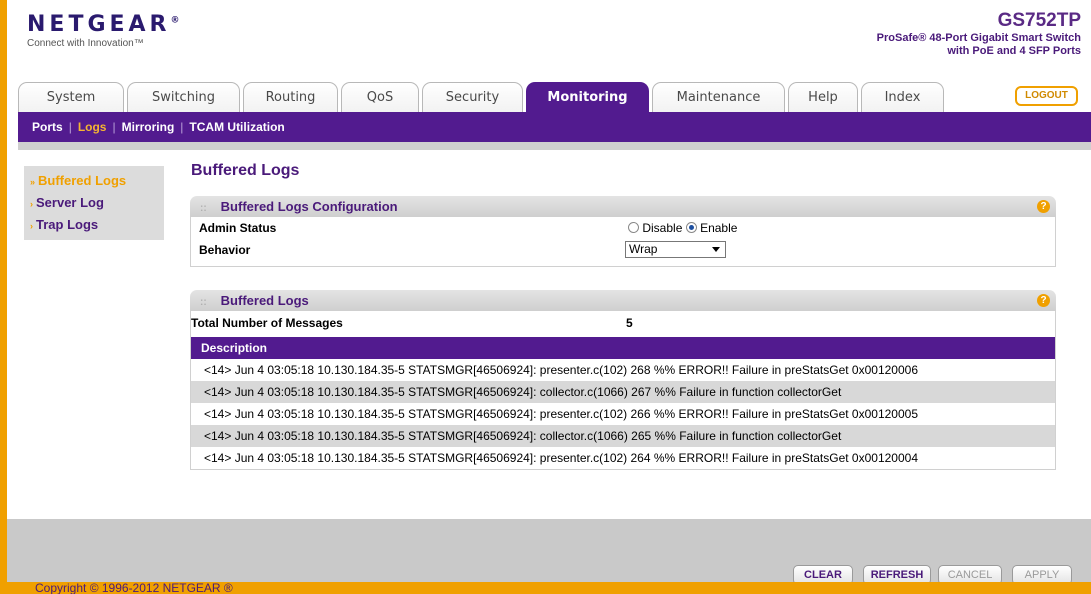 Image resolution: width=1091 pixels, height=594 pixels. I want to click on logs-section-title: Buffered Logs, so click(264, 300).